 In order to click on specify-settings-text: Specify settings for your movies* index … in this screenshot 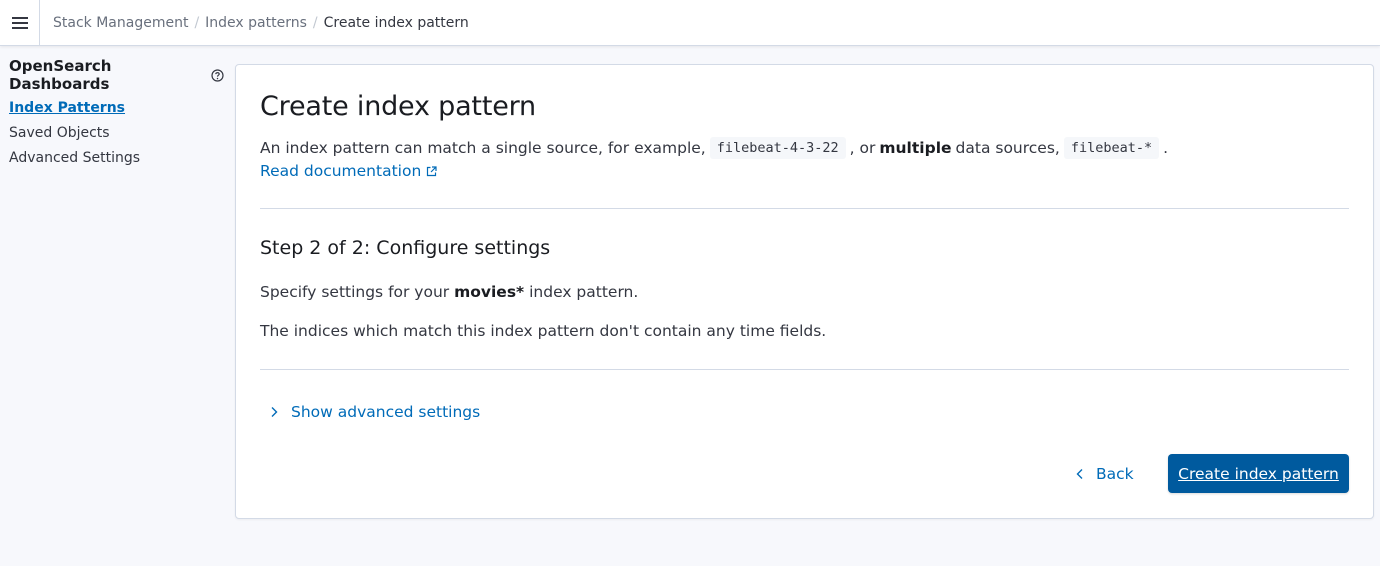, I will do `click(449, 292)`.